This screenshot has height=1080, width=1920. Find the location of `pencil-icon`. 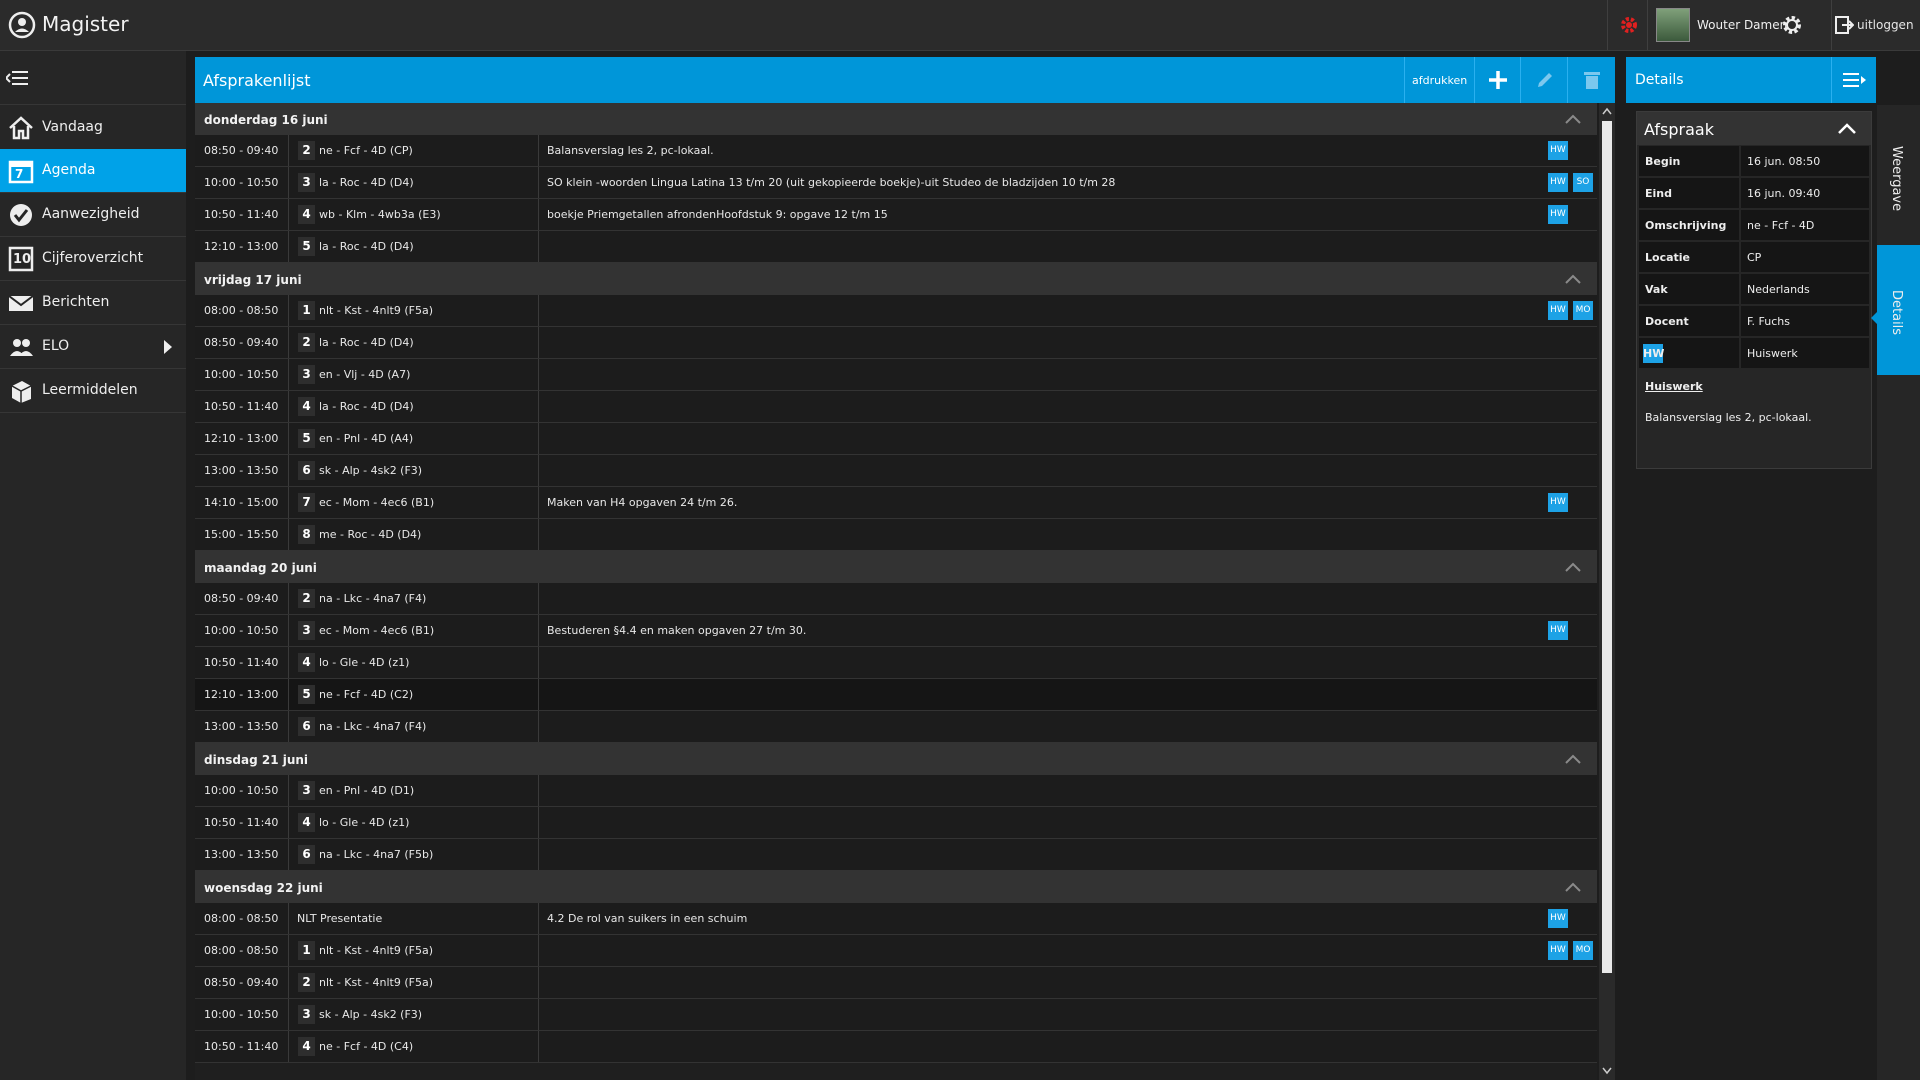

pencil-icon is located at coordinates (1545, 80).